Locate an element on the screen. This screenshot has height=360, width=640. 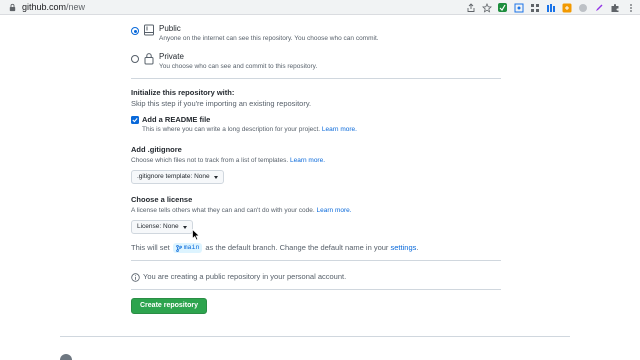
info-icon is located at coordinates (135, 277).